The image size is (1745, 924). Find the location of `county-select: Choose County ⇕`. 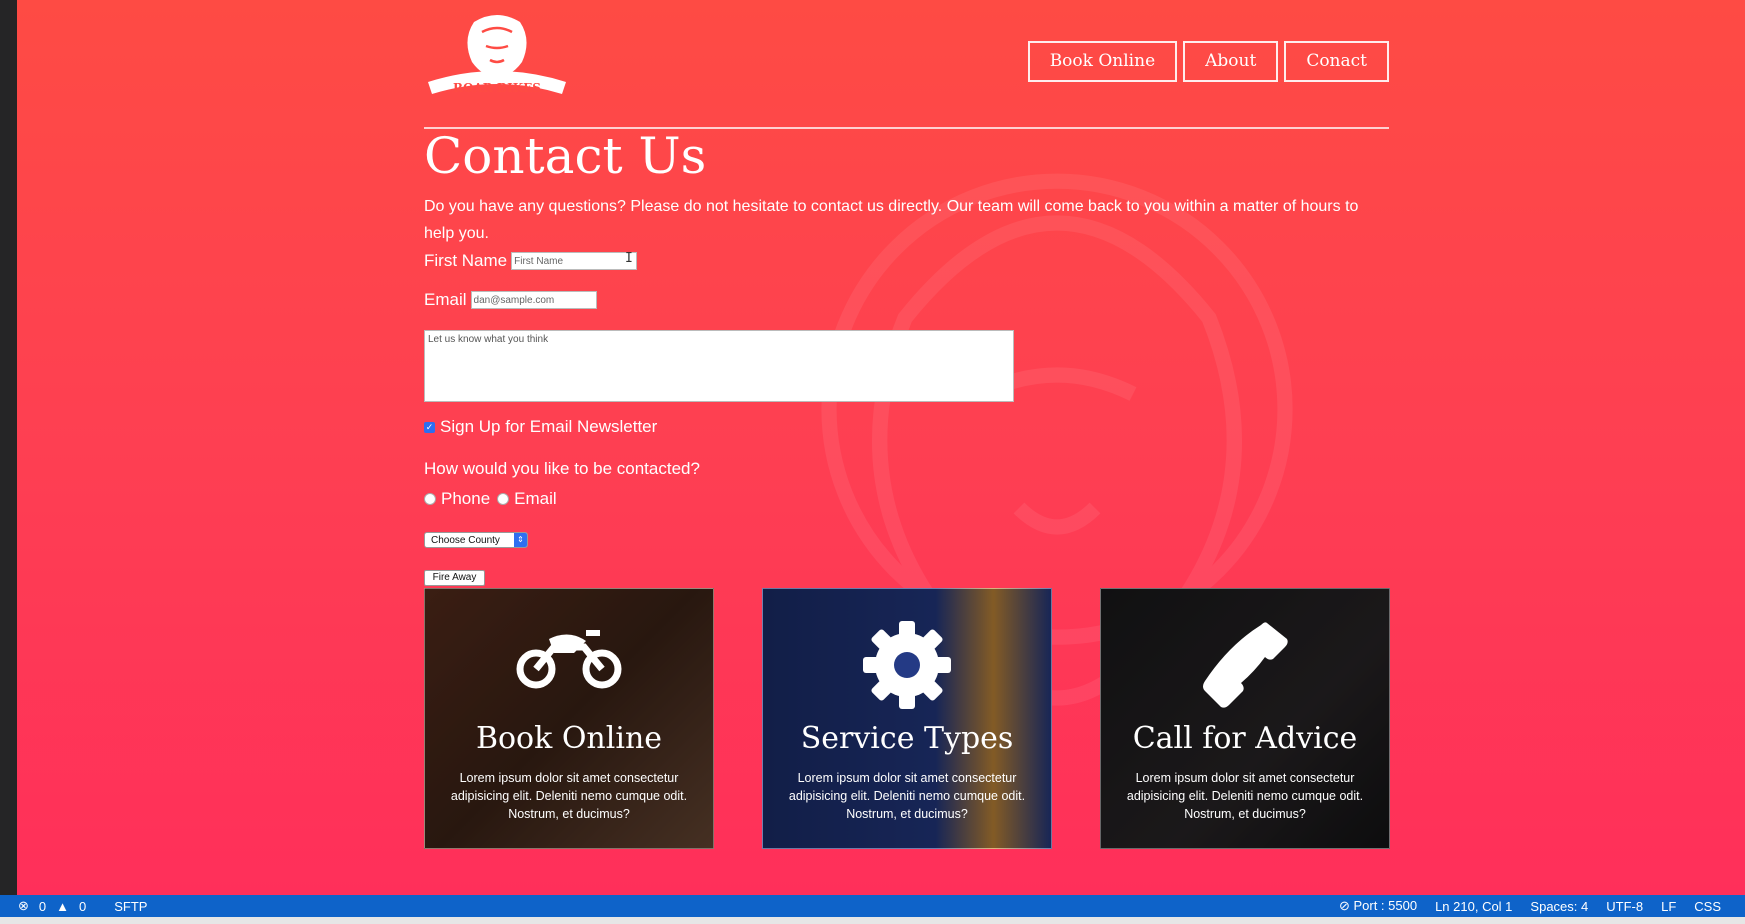

county-select: Choose County ⇕ is located at coordinates (476, 540).